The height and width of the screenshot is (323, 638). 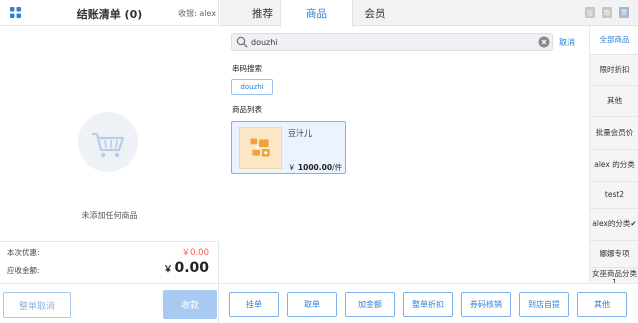 I want to click on currency-symbol: ￥, so click(x=168, y=270).